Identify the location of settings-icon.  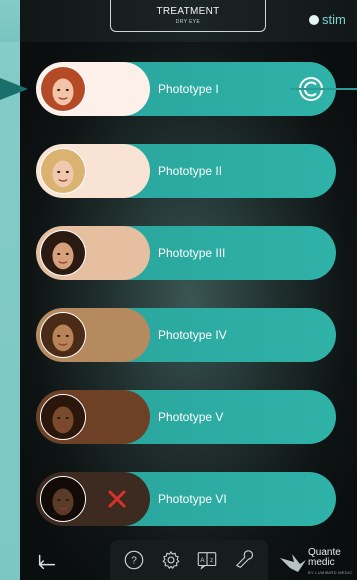
(171, 560).